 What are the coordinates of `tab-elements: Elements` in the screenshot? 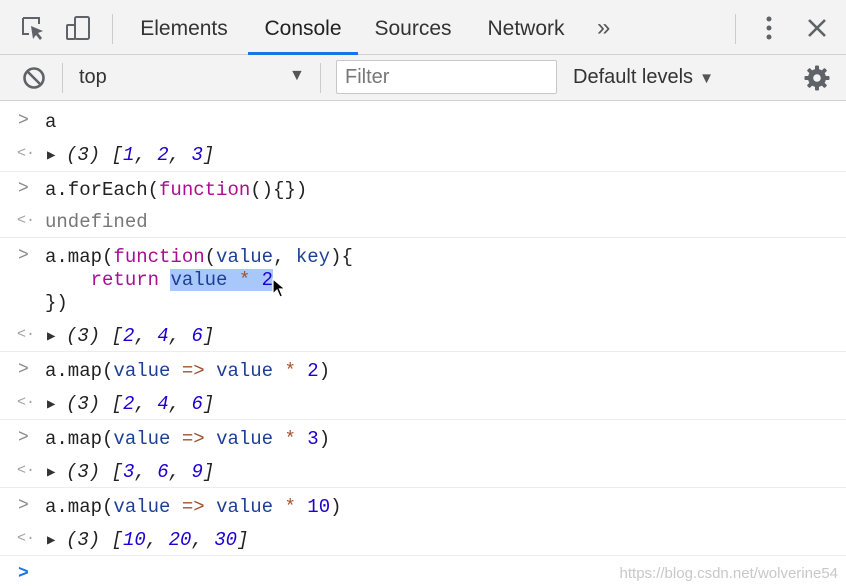 It's located at (184, 27).